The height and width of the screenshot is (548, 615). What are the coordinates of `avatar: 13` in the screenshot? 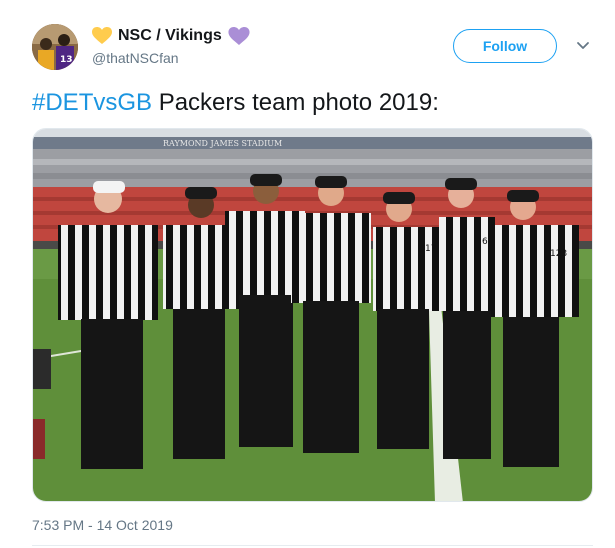 It's located at (55, 47).